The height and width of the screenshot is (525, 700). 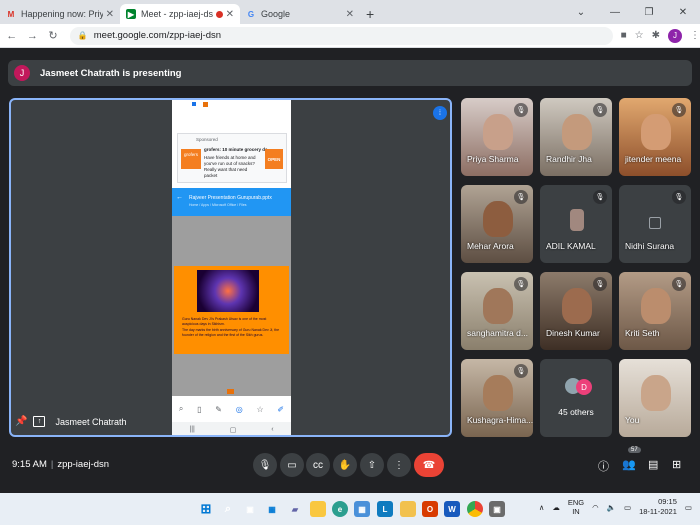 What do you see at coordinates (265, 465) in the screenshot?
I see `mic-button: 🎙` at bounding box center [265, 465].